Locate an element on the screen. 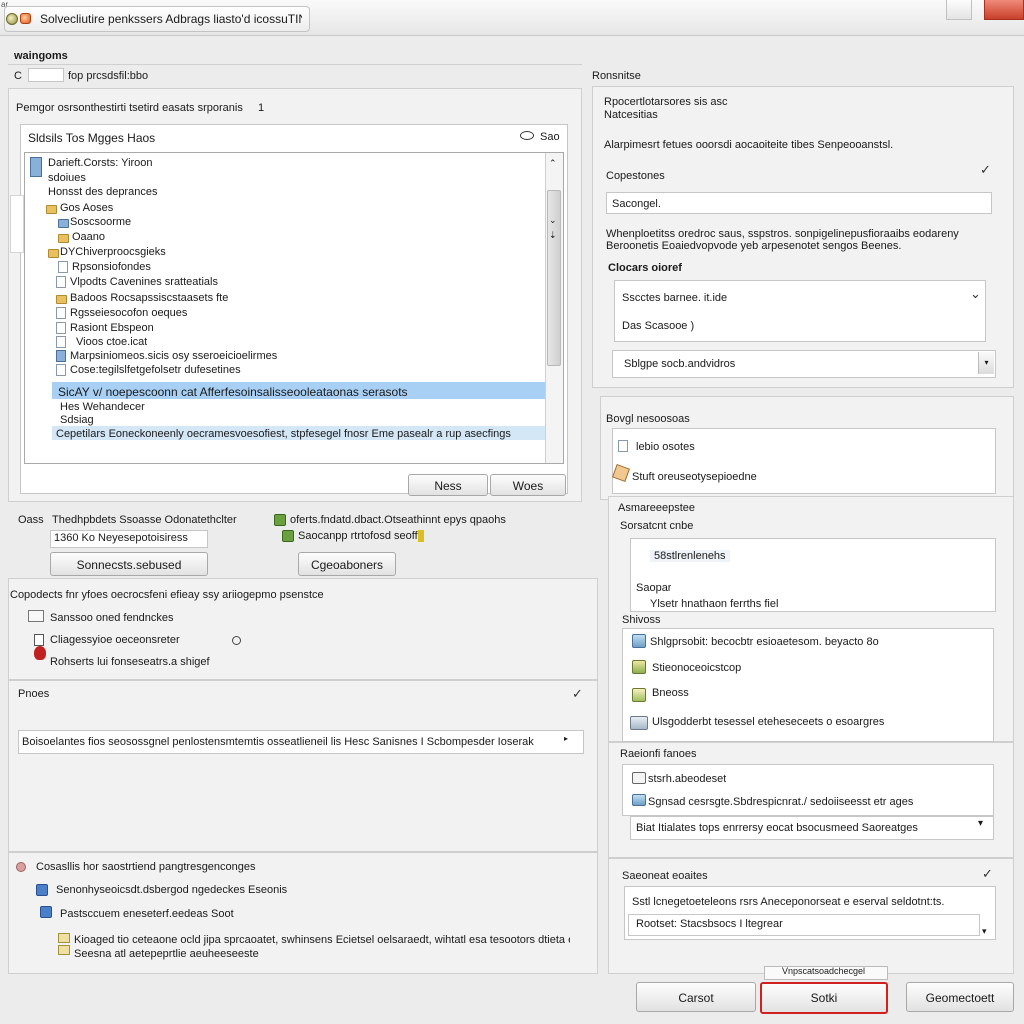 The image size is (1024, 1024). app-icon is located at coordinates (12, 19).